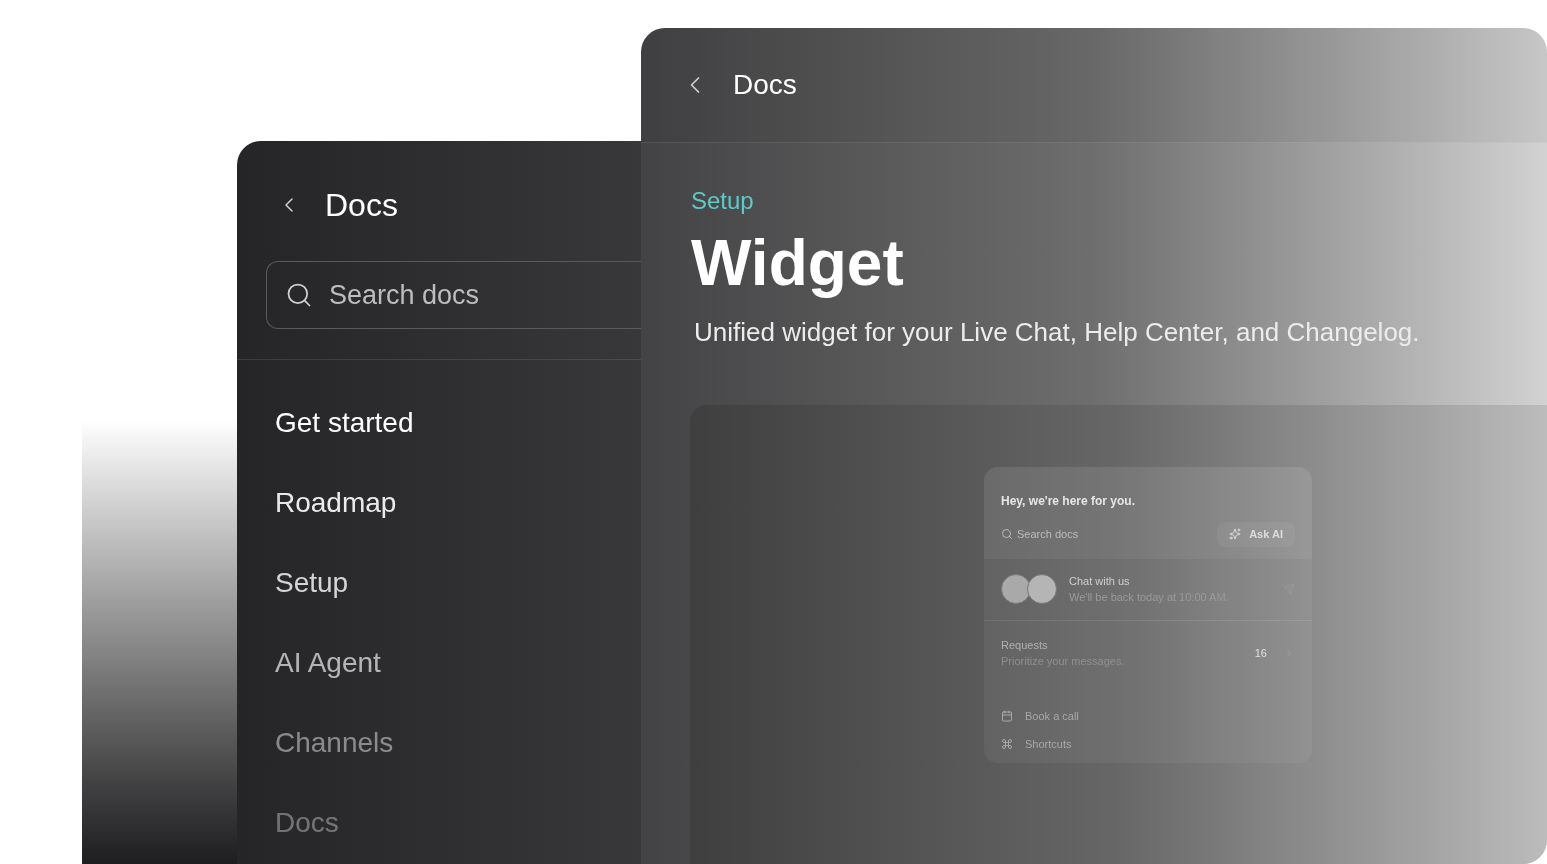 This screenshot has width=1547, height=864. What do you see at coordinates (458, 823) in the screenshot?
I see `nav-item: Docs` at bounding box center [458, 823].